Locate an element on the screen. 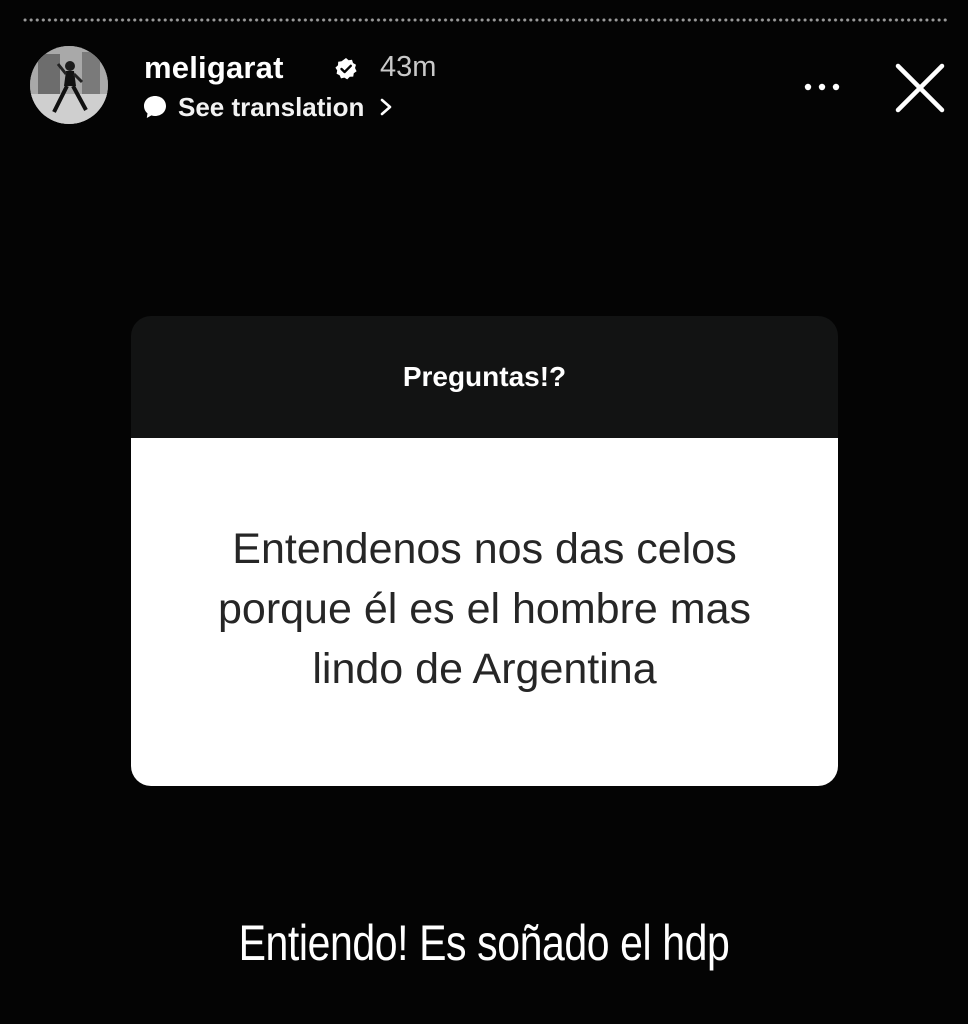  verified-badge-icon is located at coordinates (346, 69).